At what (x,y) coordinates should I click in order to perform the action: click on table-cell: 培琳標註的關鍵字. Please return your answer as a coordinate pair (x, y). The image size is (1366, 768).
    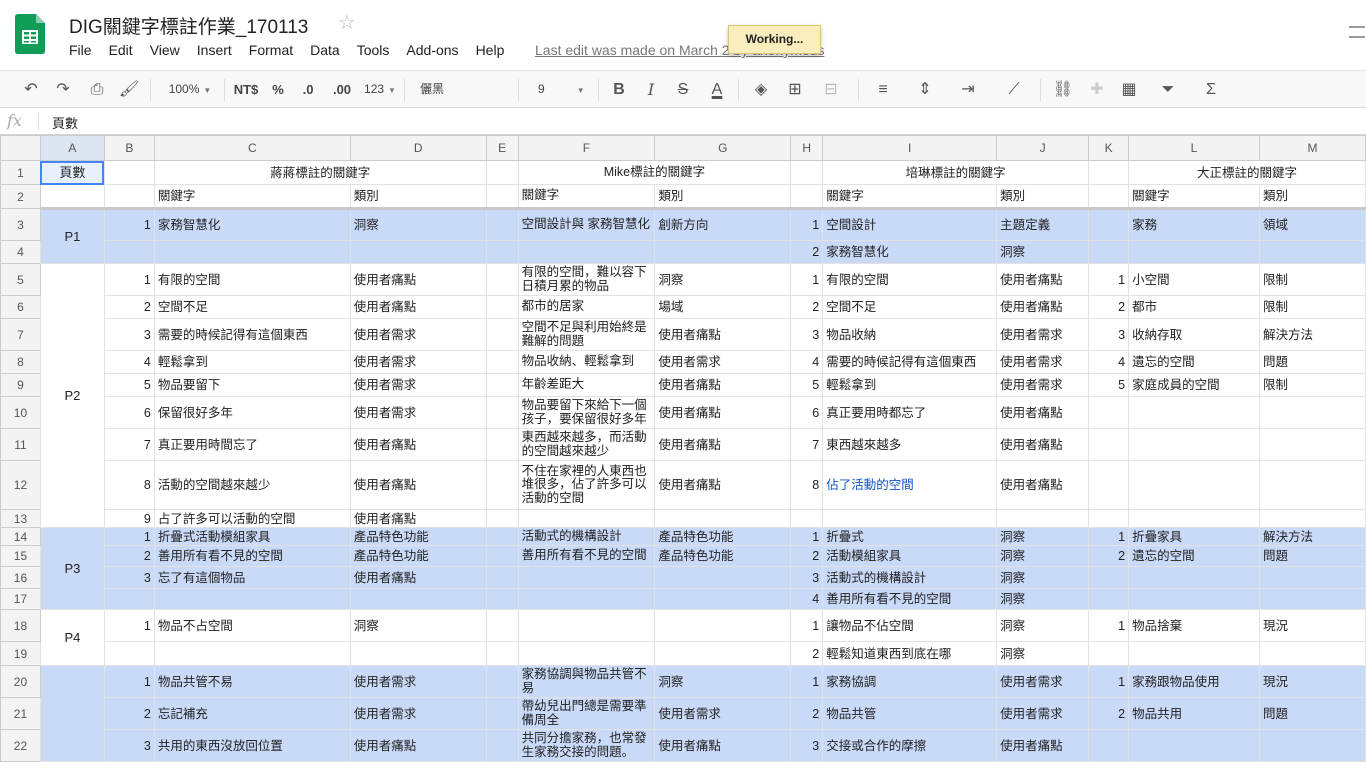
    Looking at the image, I should click on (956, 172).